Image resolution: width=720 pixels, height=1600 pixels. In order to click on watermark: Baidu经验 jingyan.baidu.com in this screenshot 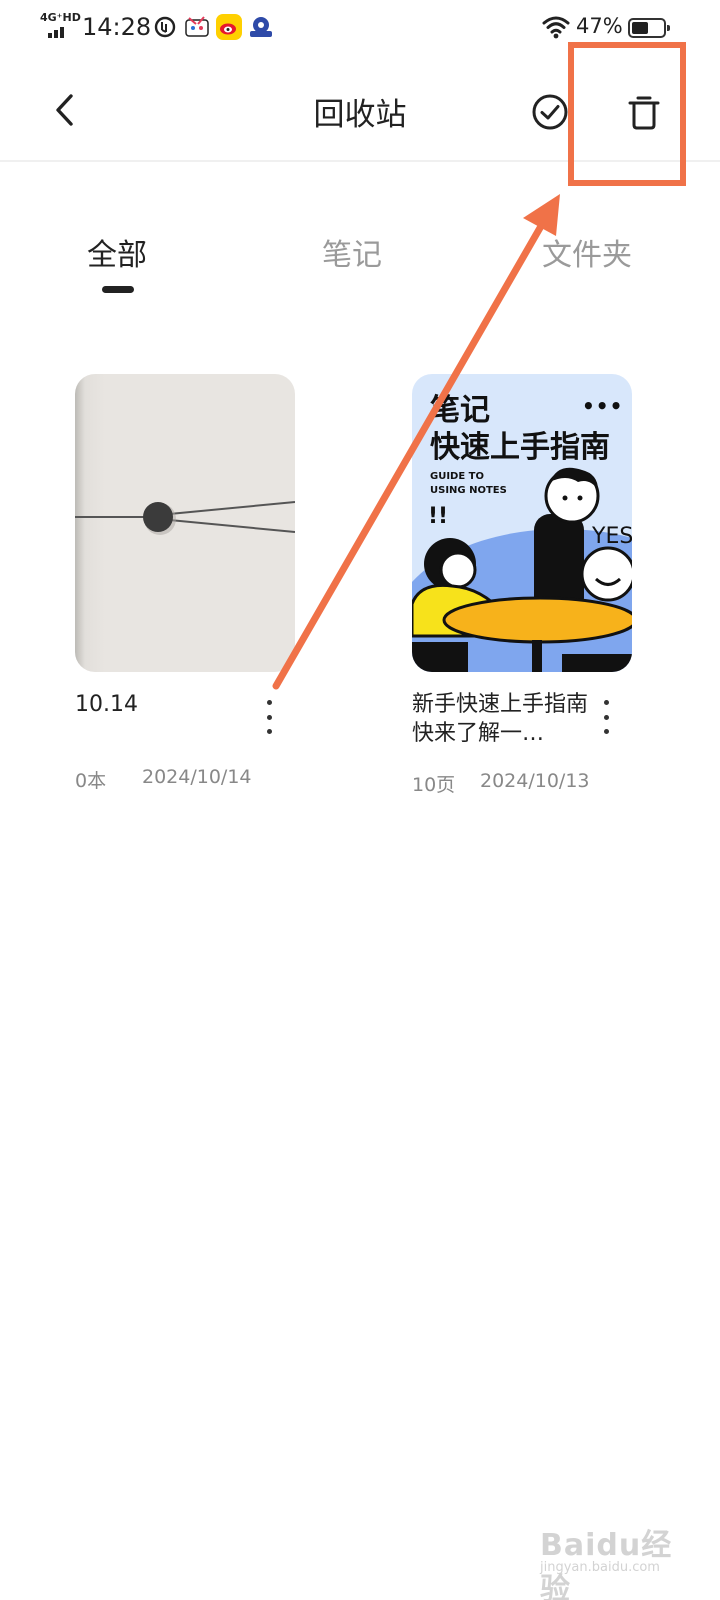, I will do `click(615, 1560)`.